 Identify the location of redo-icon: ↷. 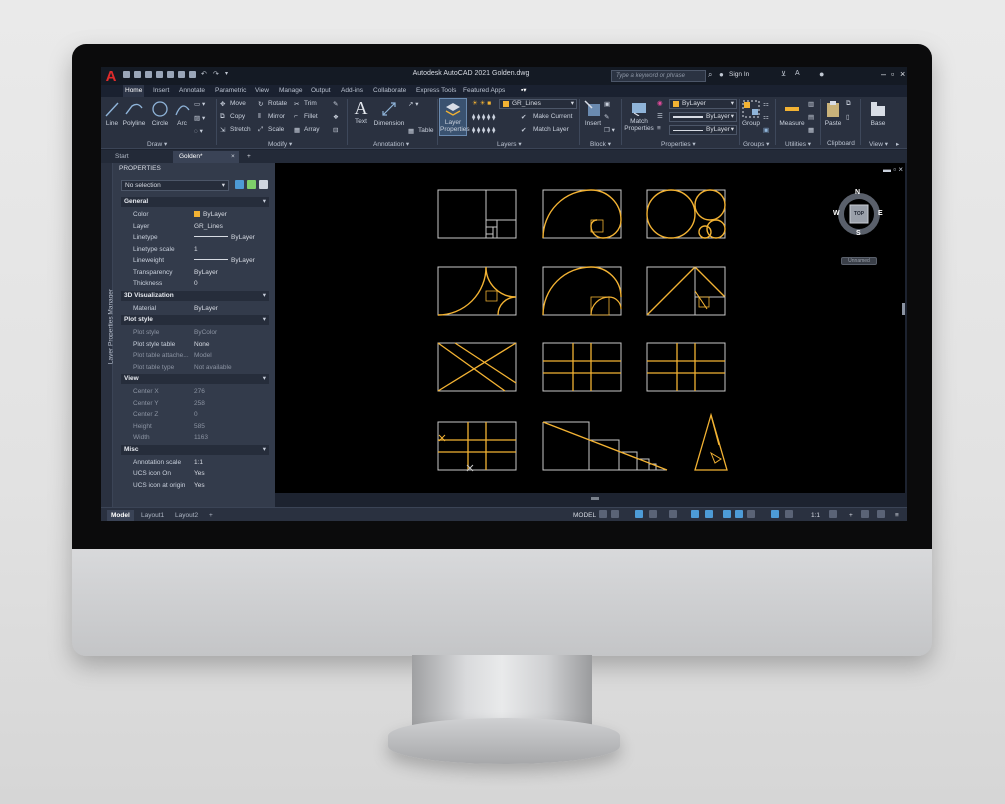
(216, 74).